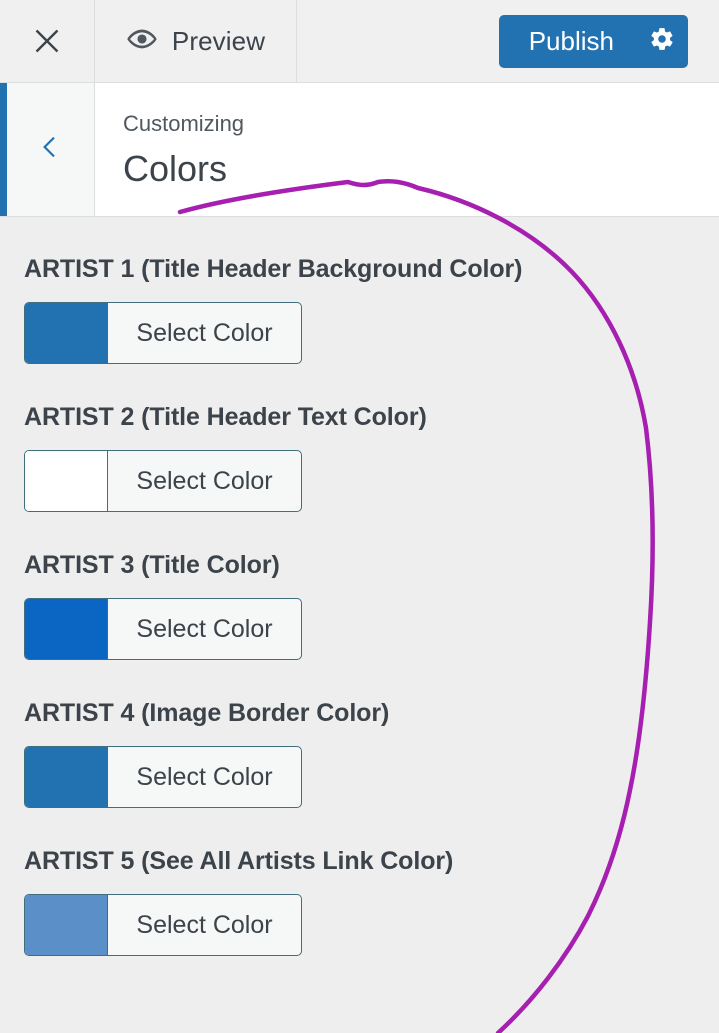 This screenshot has width=719, height=1033. Describe the element at coordinates (371, 607) in the screenshot. I see `control-artist-3: ARTIST 3 (Title Color) Select Color` at that location.